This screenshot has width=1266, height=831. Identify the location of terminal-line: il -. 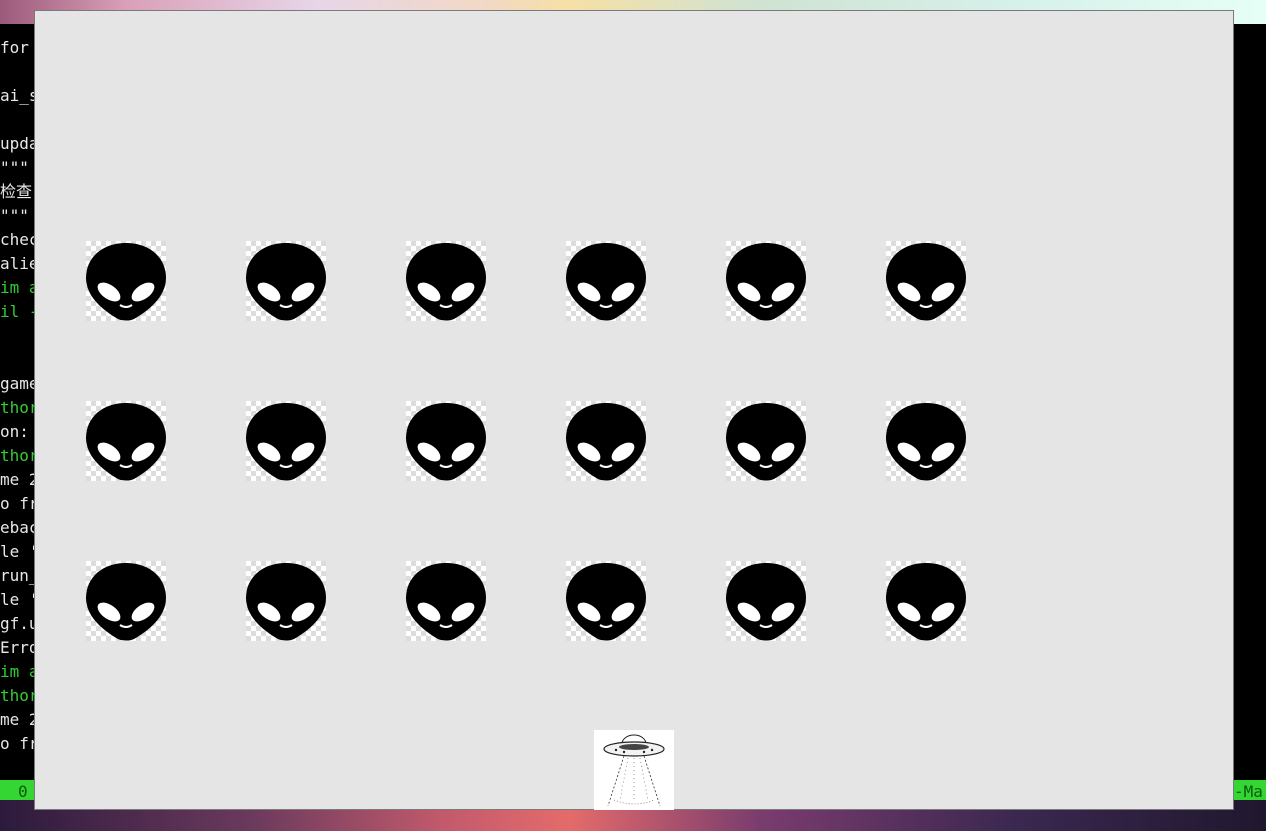
(19, 311).